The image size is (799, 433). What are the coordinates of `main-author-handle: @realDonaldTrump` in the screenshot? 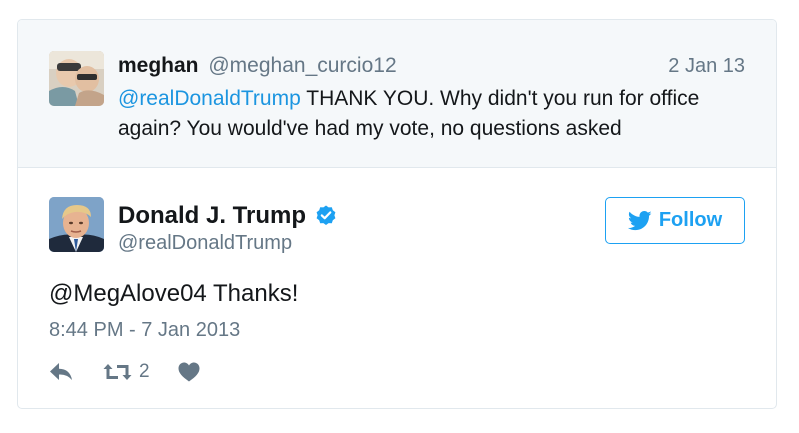 It's located at (205, 243).